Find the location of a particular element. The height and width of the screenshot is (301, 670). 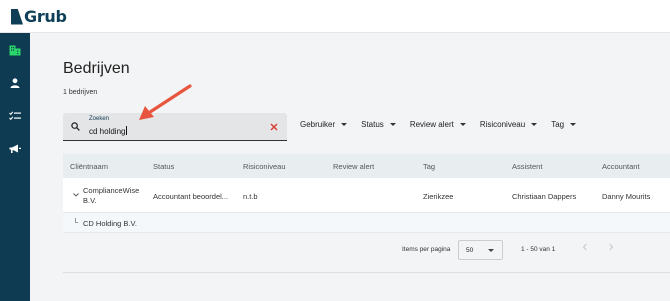

page-range: 1 - 50 van 1 is located at coordinates (538, 249).